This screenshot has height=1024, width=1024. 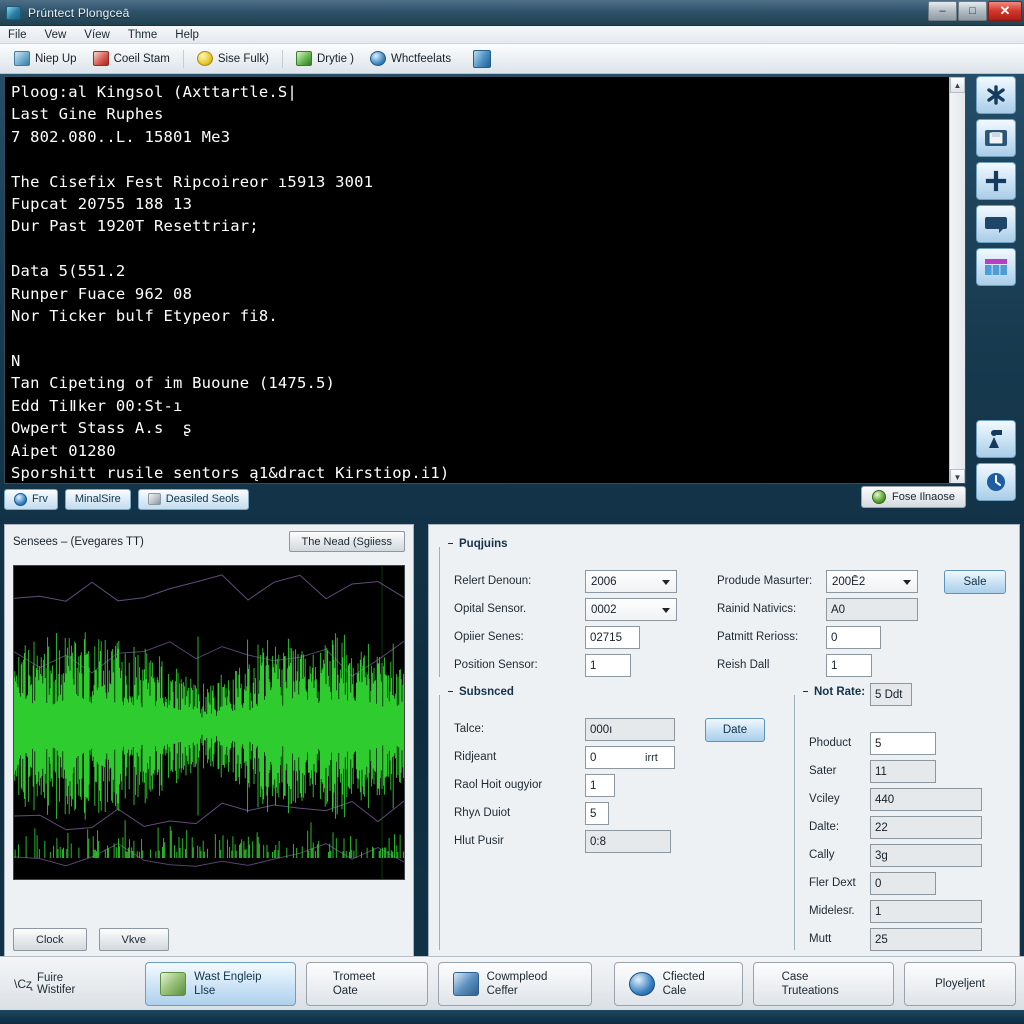 I want to click on square-gray-icon, so click(x=154, y=499).